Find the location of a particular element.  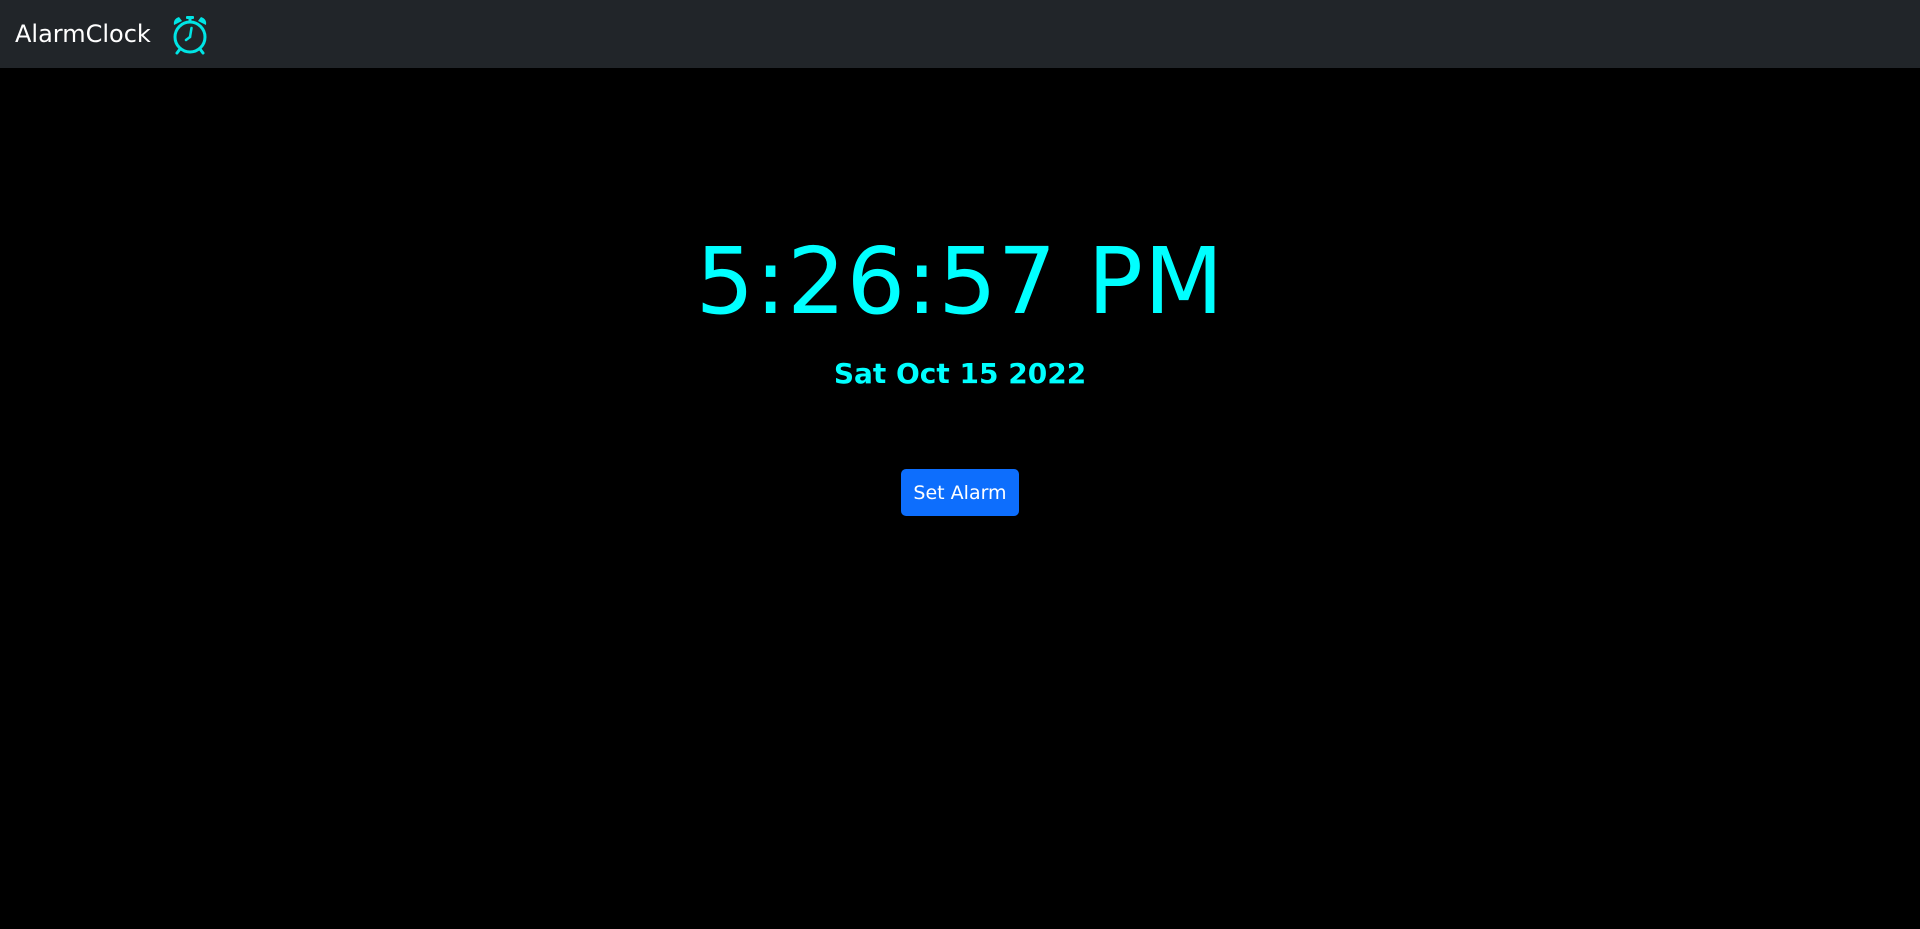

clock-date: Sat Oct 15 2022 is located at coordinates (960, 373).